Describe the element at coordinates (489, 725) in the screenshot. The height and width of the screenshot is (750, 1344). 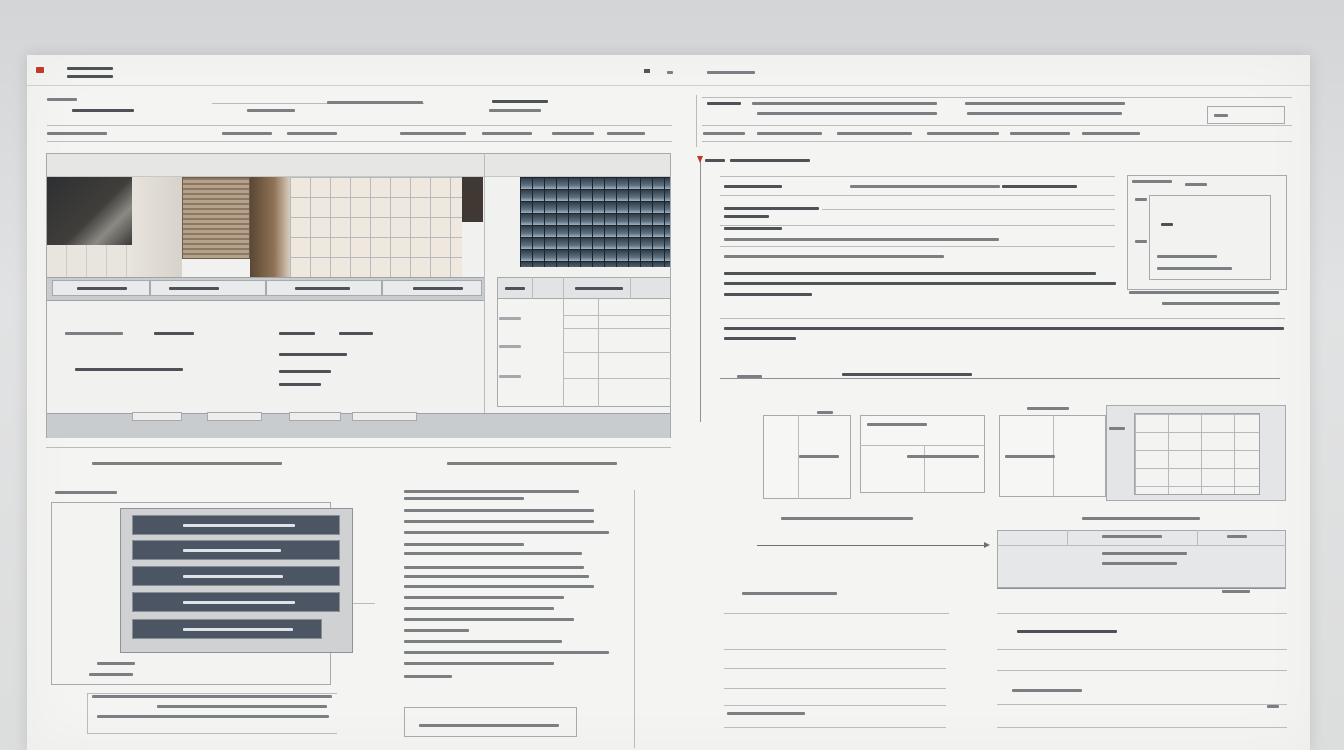
I see `note-box-text` at that location.